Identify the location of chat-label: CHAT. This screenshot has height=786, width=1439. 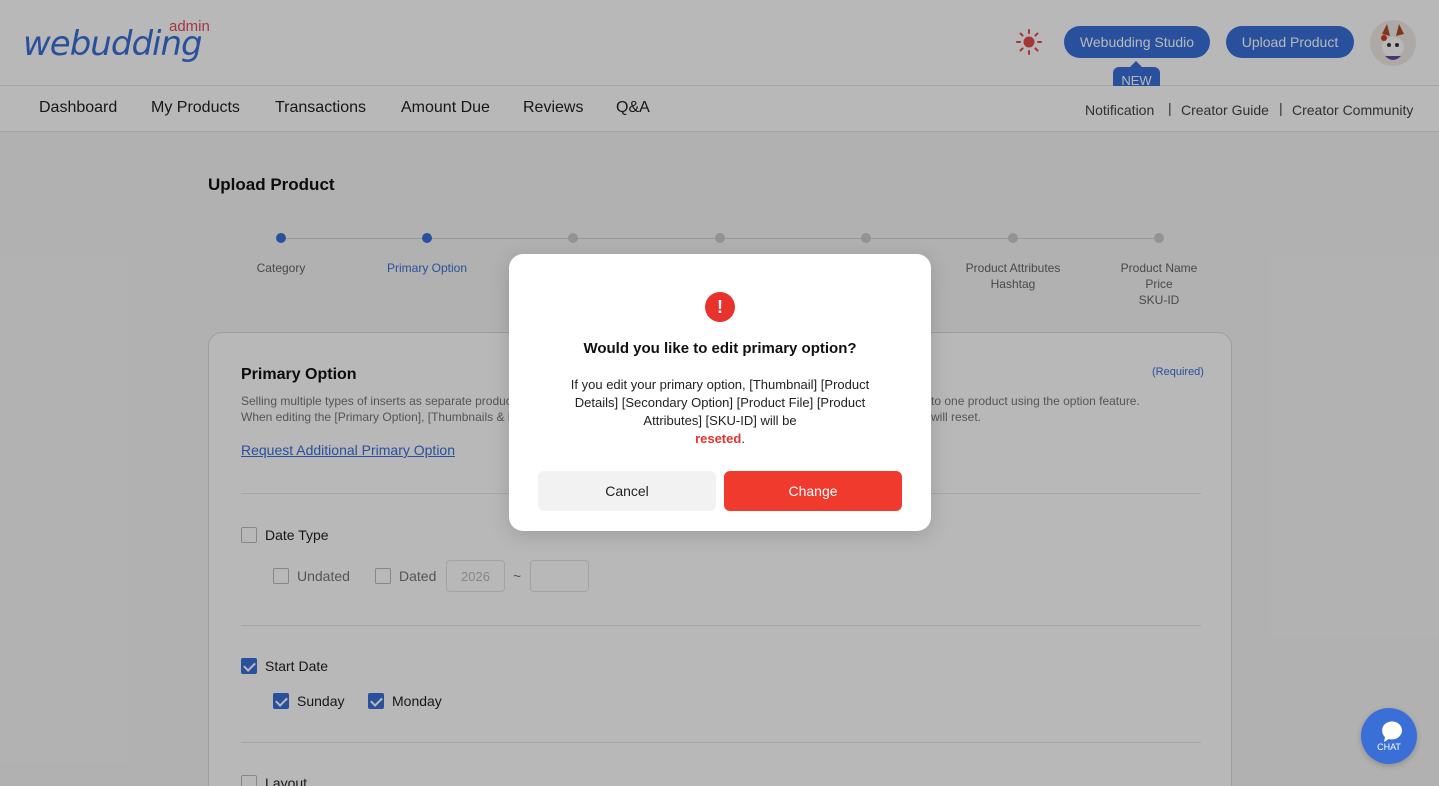
(1389, 747).